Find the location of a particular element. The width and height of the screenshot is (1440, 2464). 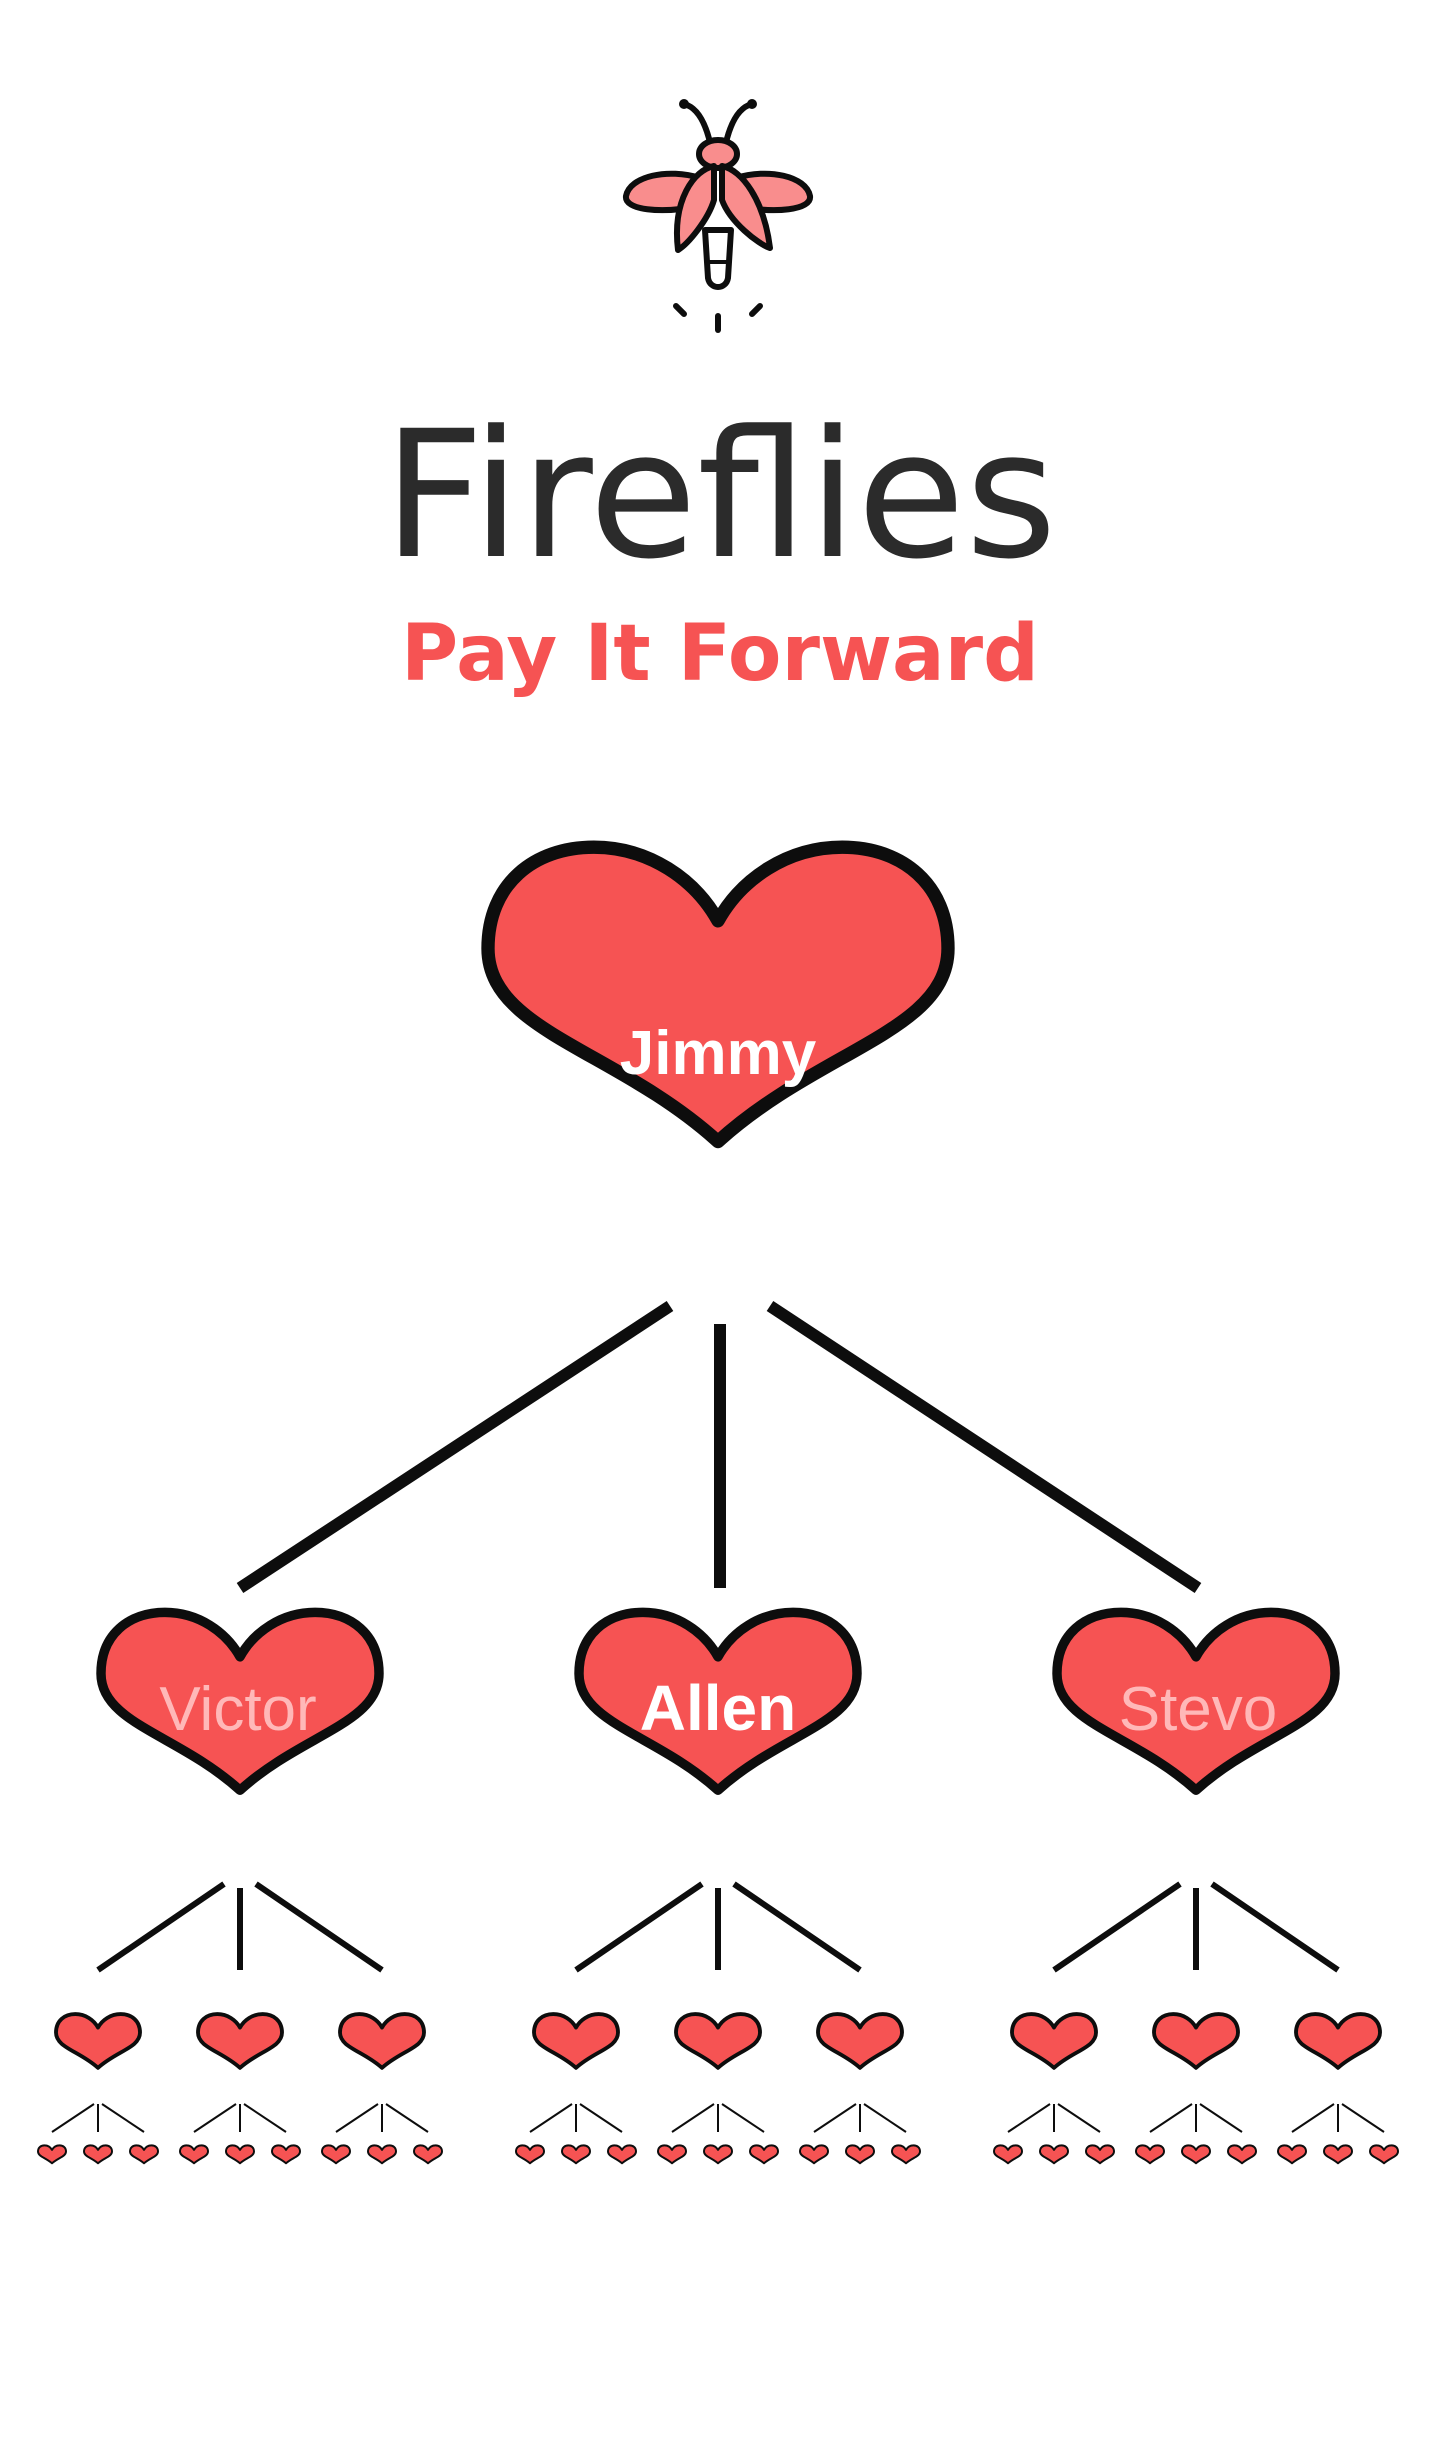

heart-label-root: Jimmy is located at coordinates (718, 1053).